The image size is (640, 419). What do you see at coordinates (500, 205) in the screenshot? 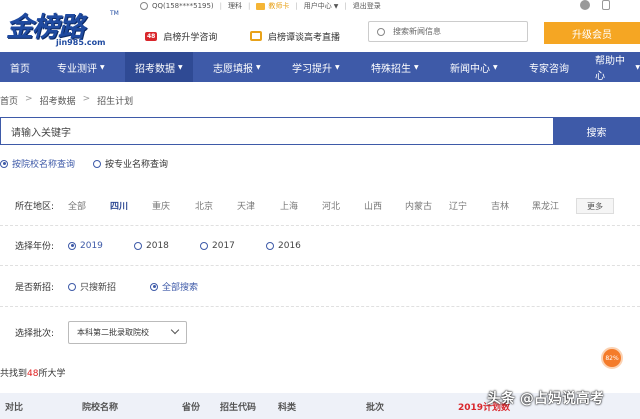
I see `region-jilin: 吉林` at bounding box center [500, 205].